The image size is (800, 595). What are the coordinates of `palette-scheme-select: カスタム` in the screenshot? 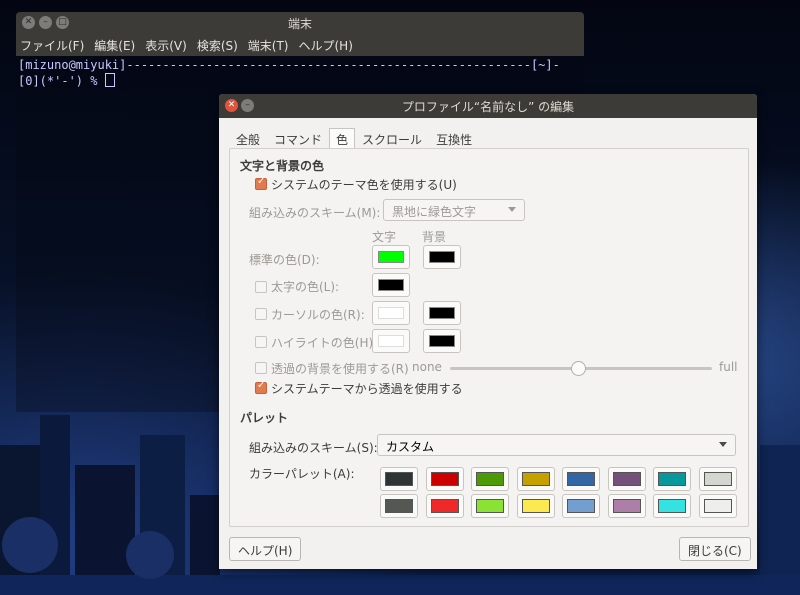 It's located at (556, 445).